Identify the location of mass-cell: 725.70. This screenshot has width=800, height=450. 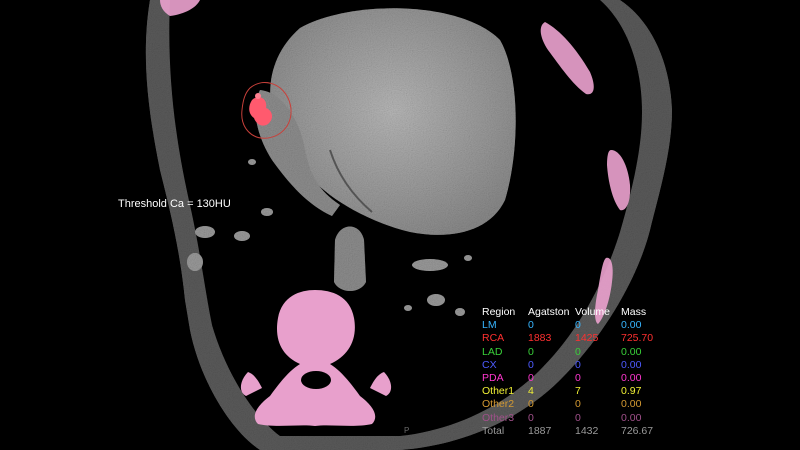
(637, 338).